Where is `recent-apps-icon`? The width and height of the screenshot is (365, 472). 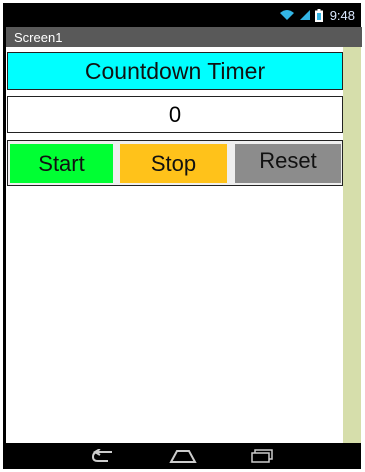 recent-apps-icon is located at coordinates (262, 456).